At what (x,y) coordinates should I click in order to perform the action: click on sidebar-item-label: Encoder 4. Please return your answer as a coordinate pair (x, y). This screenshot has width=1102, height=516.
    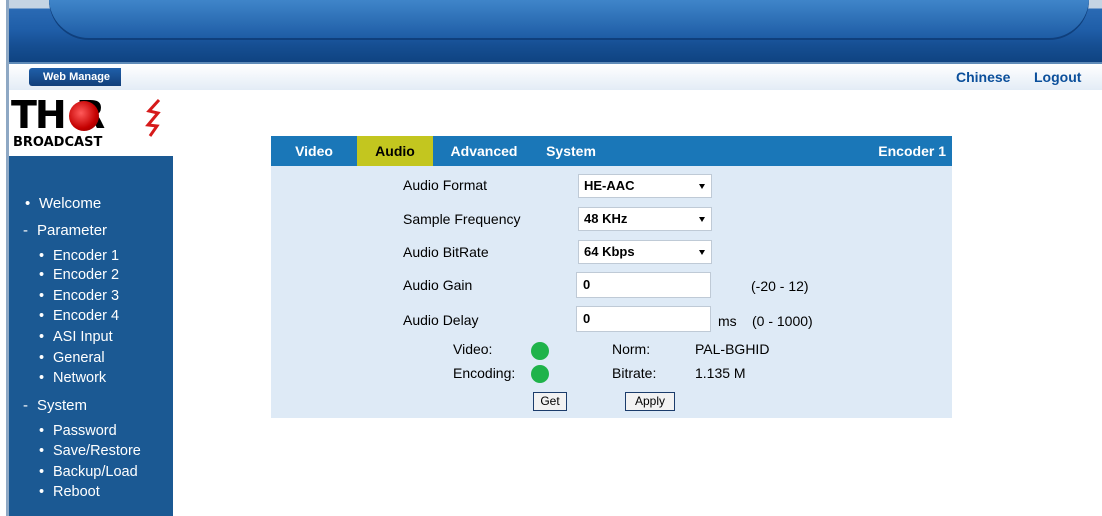
    Looking at the image, I should click on (86, 316).